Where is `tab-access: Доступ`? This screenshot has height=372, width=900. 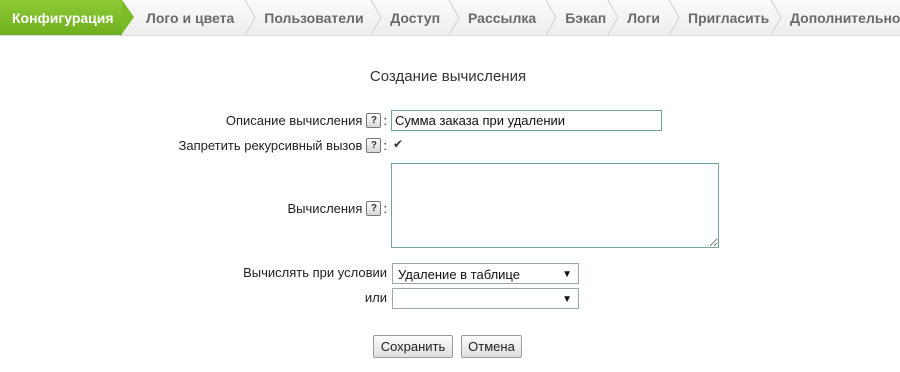
tab-access: Доступ is located at coordinates (418, 17).